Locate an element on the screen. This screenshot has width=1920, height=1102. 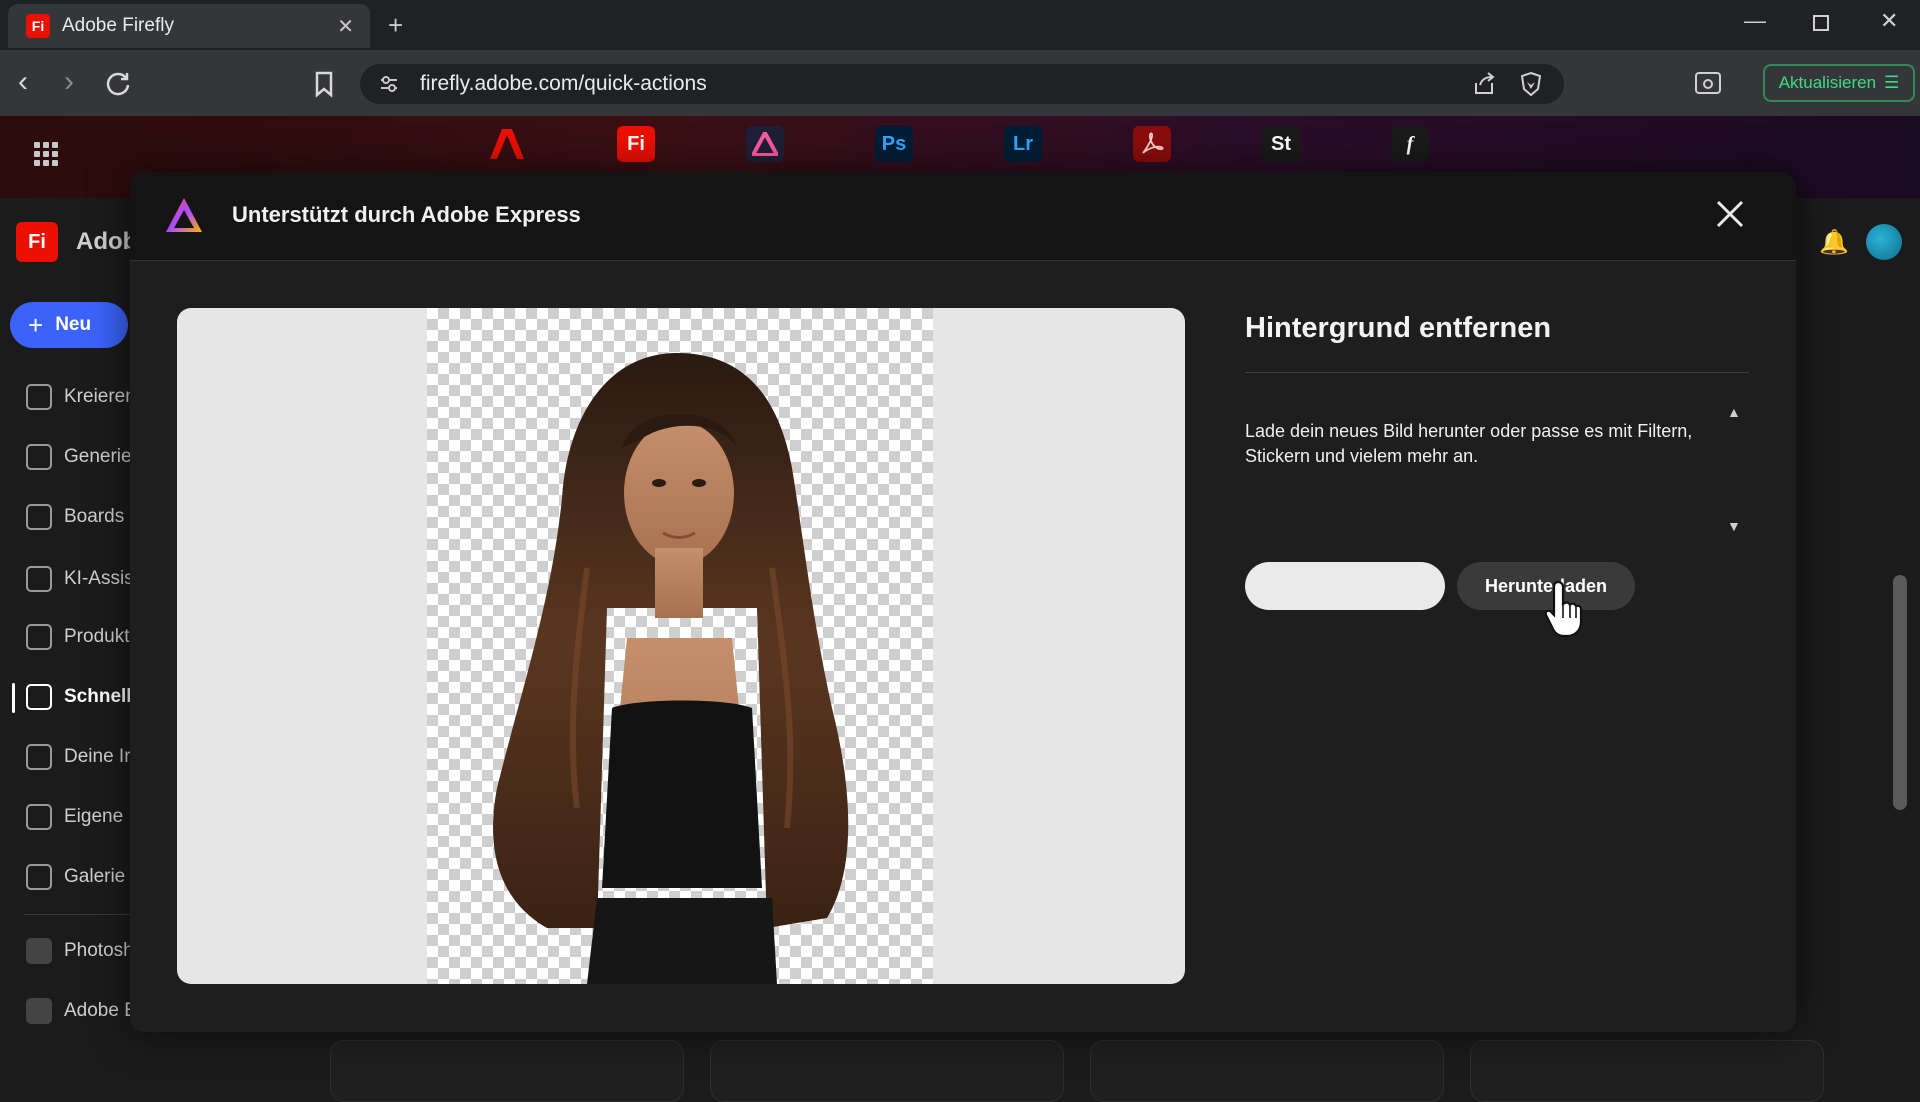
tab-title: Adobe Firefly is located at coordinates (118, 25).